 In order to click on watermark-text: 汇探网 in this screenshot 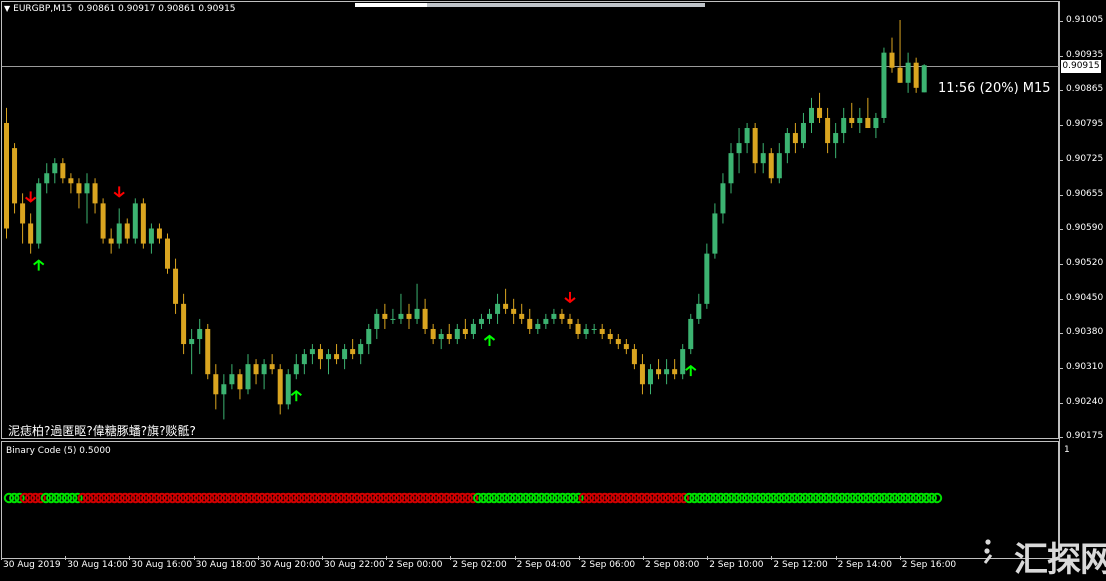, I will do `click(1060, 560)`.